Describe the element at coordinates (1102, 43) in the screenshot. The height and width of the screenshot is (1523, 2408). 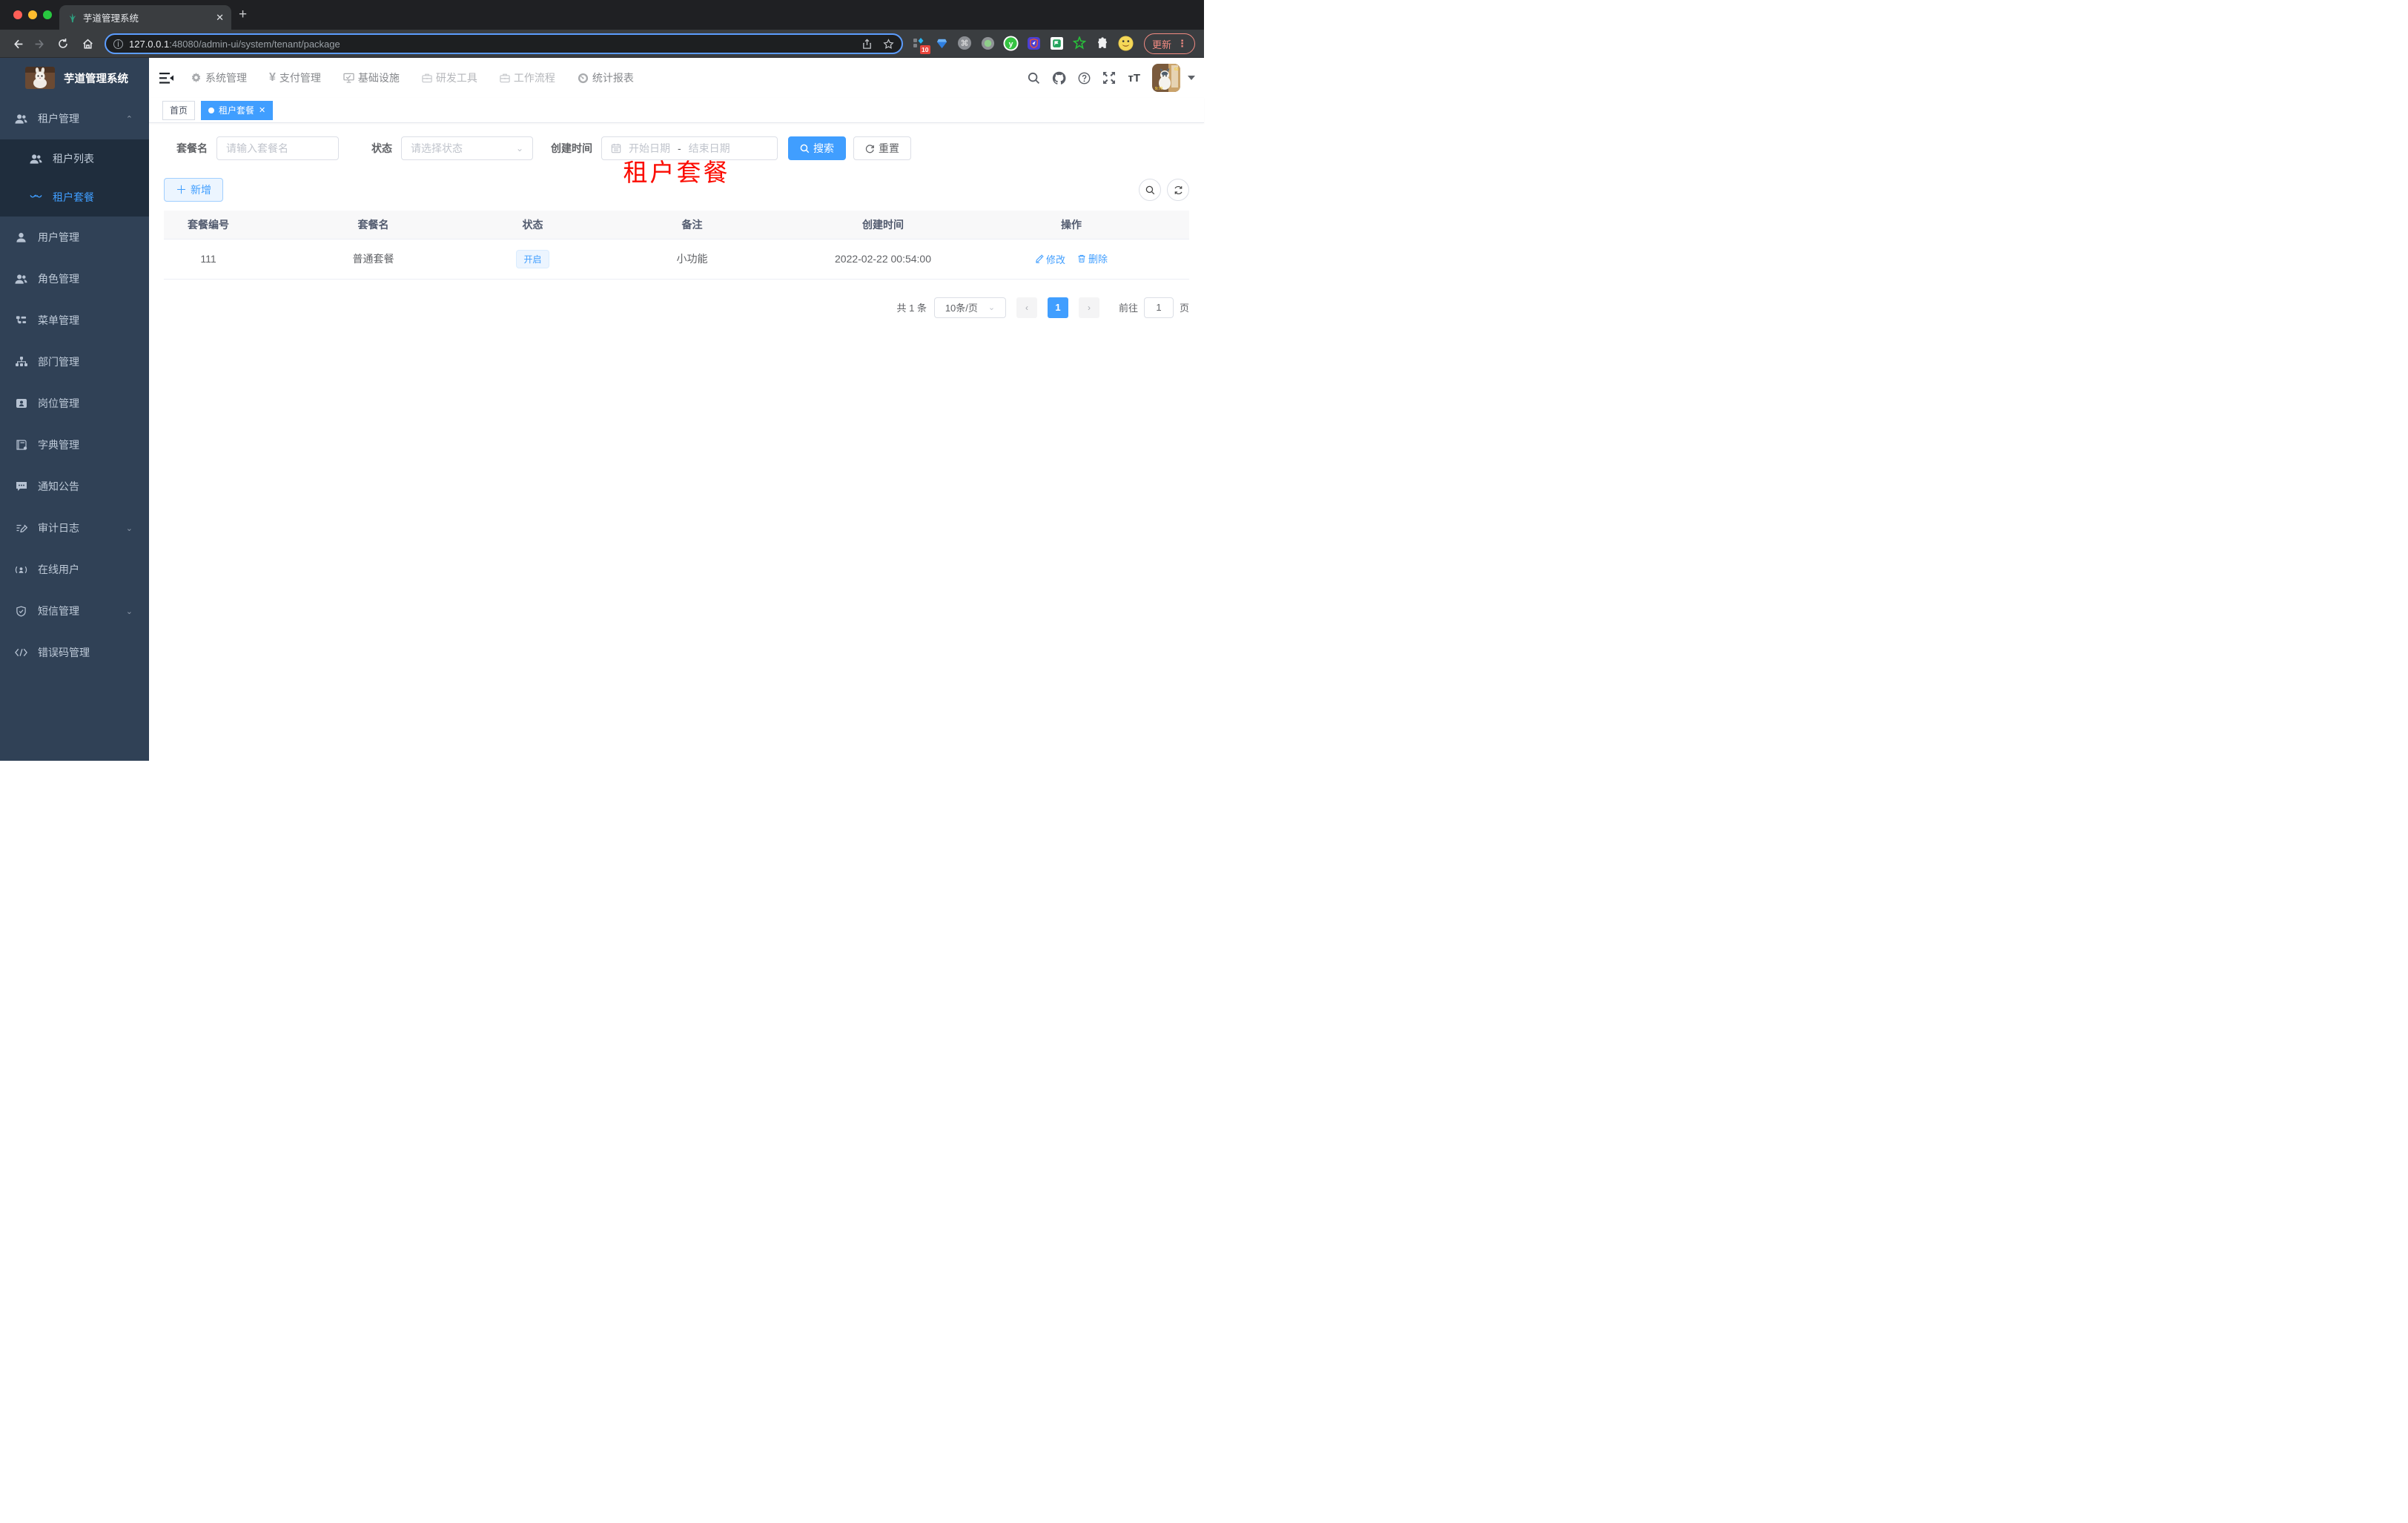
I see `extensions-puzzle-icon` at that location.